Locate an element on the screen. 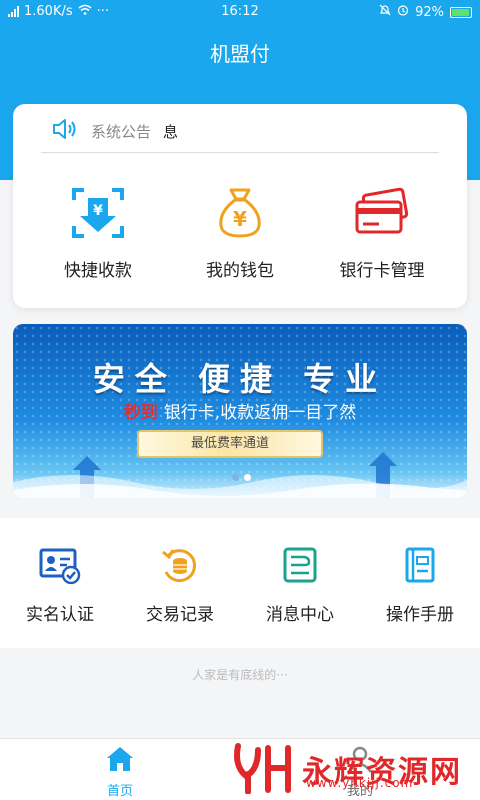  real-name-auth-label: 实名认证 is located at coordinates (60, 615).